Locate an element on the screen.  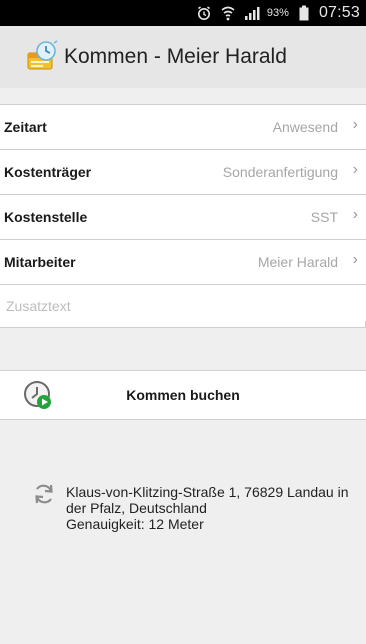
app-title: Kommen - Meier Harald is located at coordinates (175, 56).